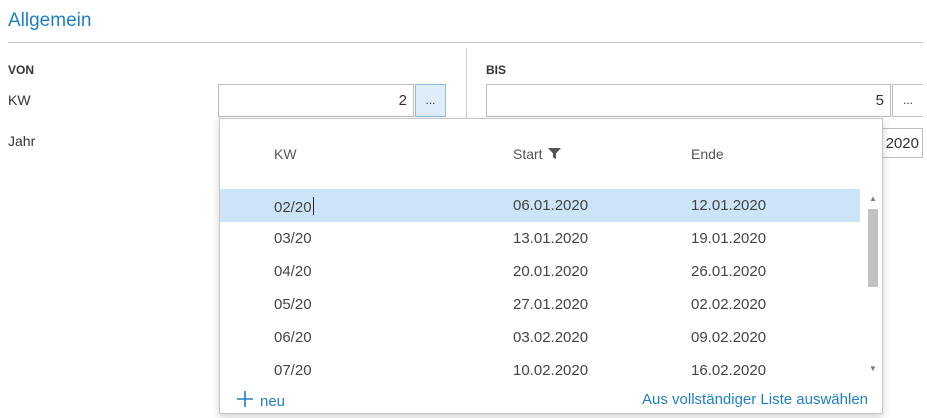 The image size is (927, 418). What do you see at coordinates (293, 238) in the screenshot?
I see `kw-cell: 03/20` at bounding box center [293, 238].